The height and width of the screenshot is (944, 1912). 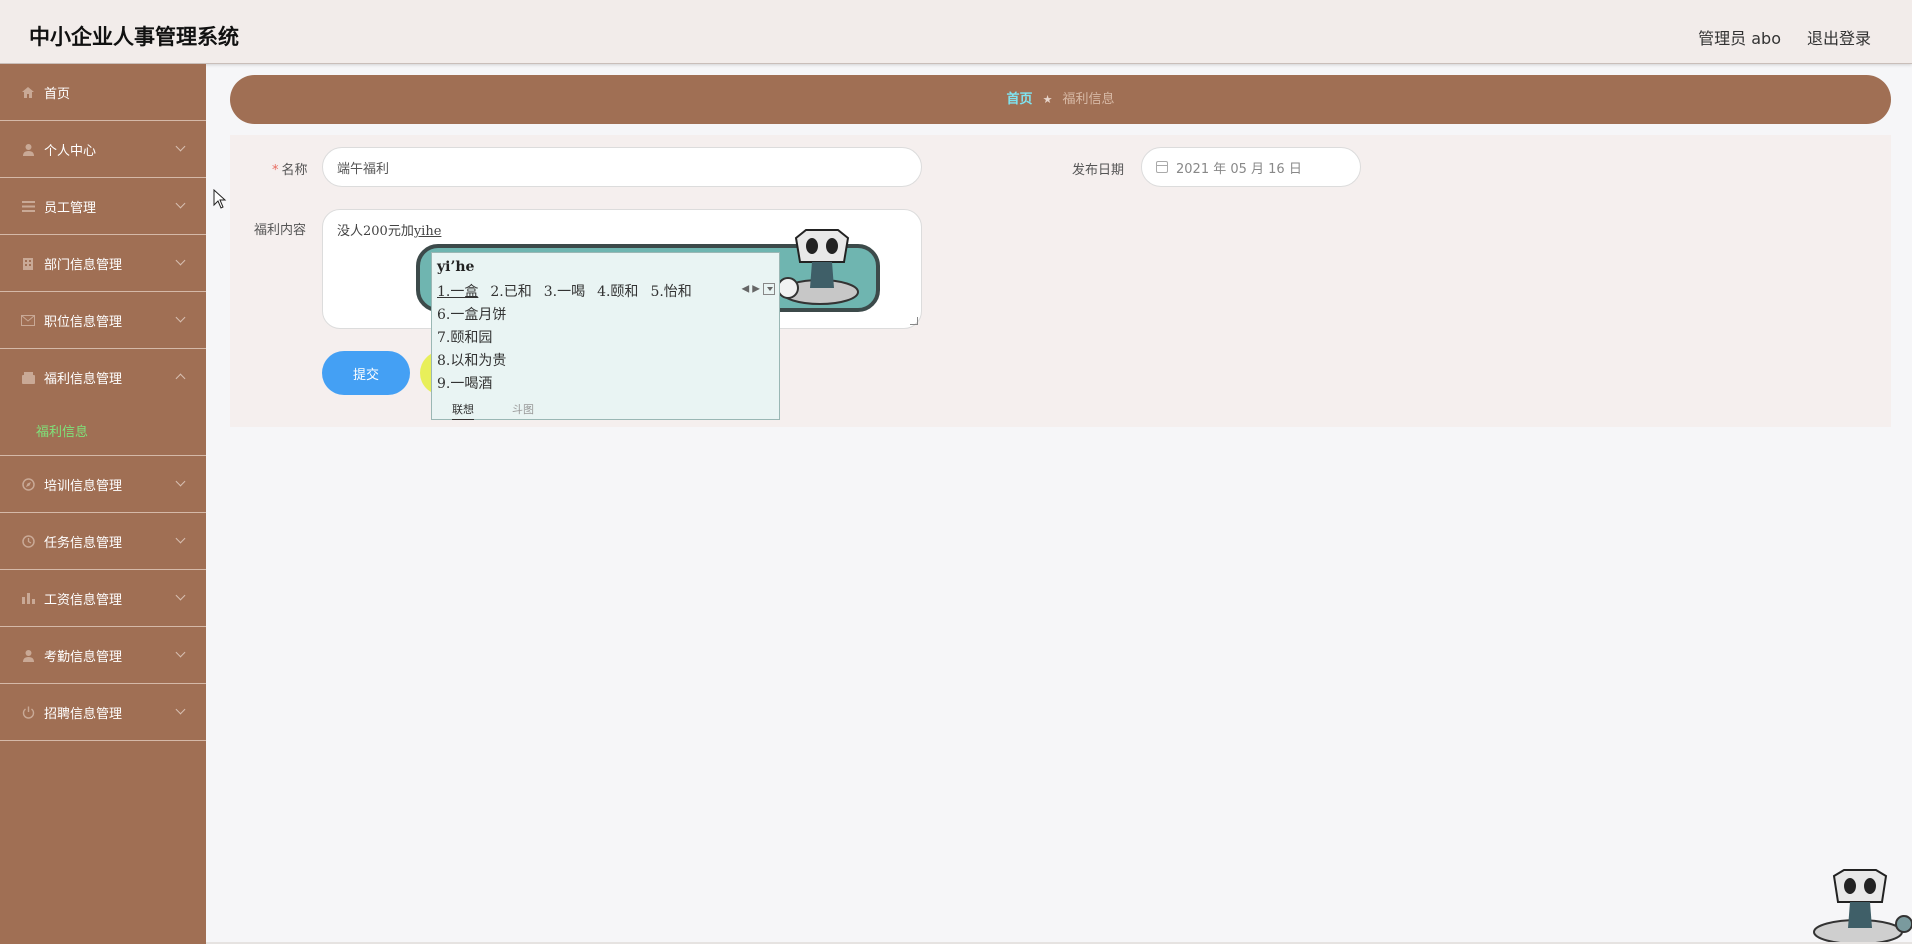 What do you see at coordinates (28, 206) in the screenshot?
I see `list-icon` at bounding box center [28, 206].